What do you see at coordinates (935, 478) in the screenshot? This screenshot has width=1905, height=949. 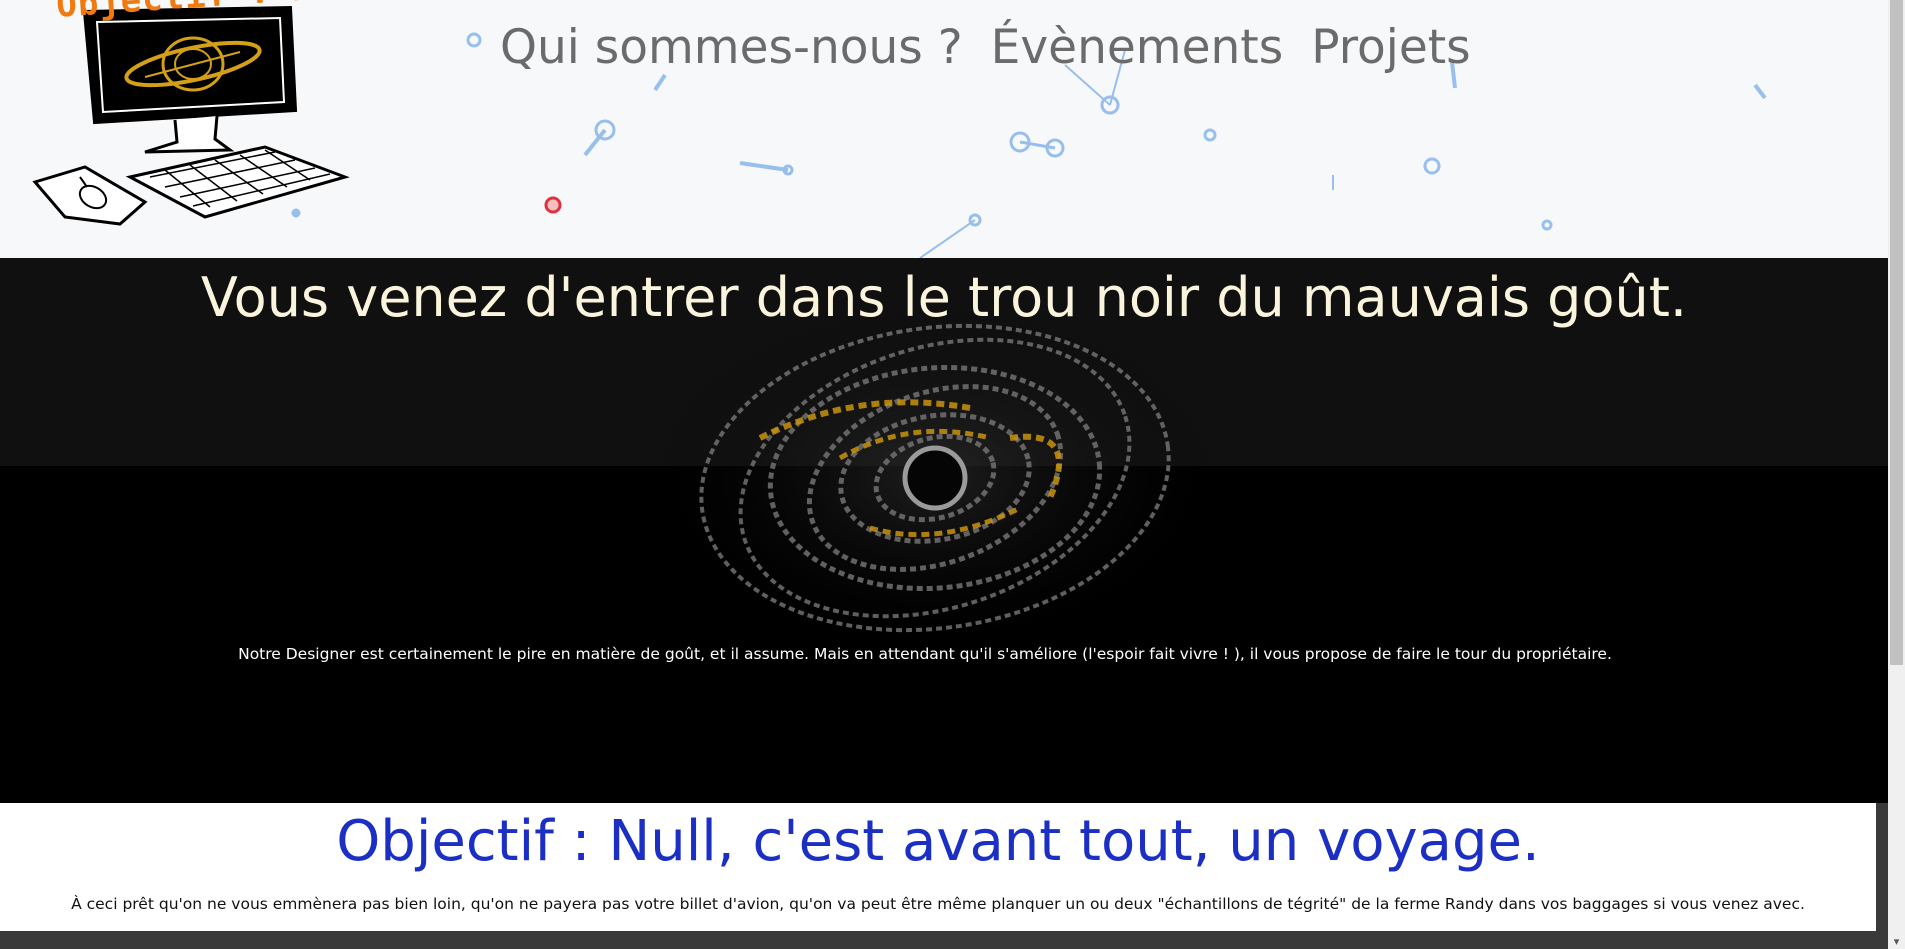 I see `black-hole-galaxy-icon` at bounding box center [935, 478].